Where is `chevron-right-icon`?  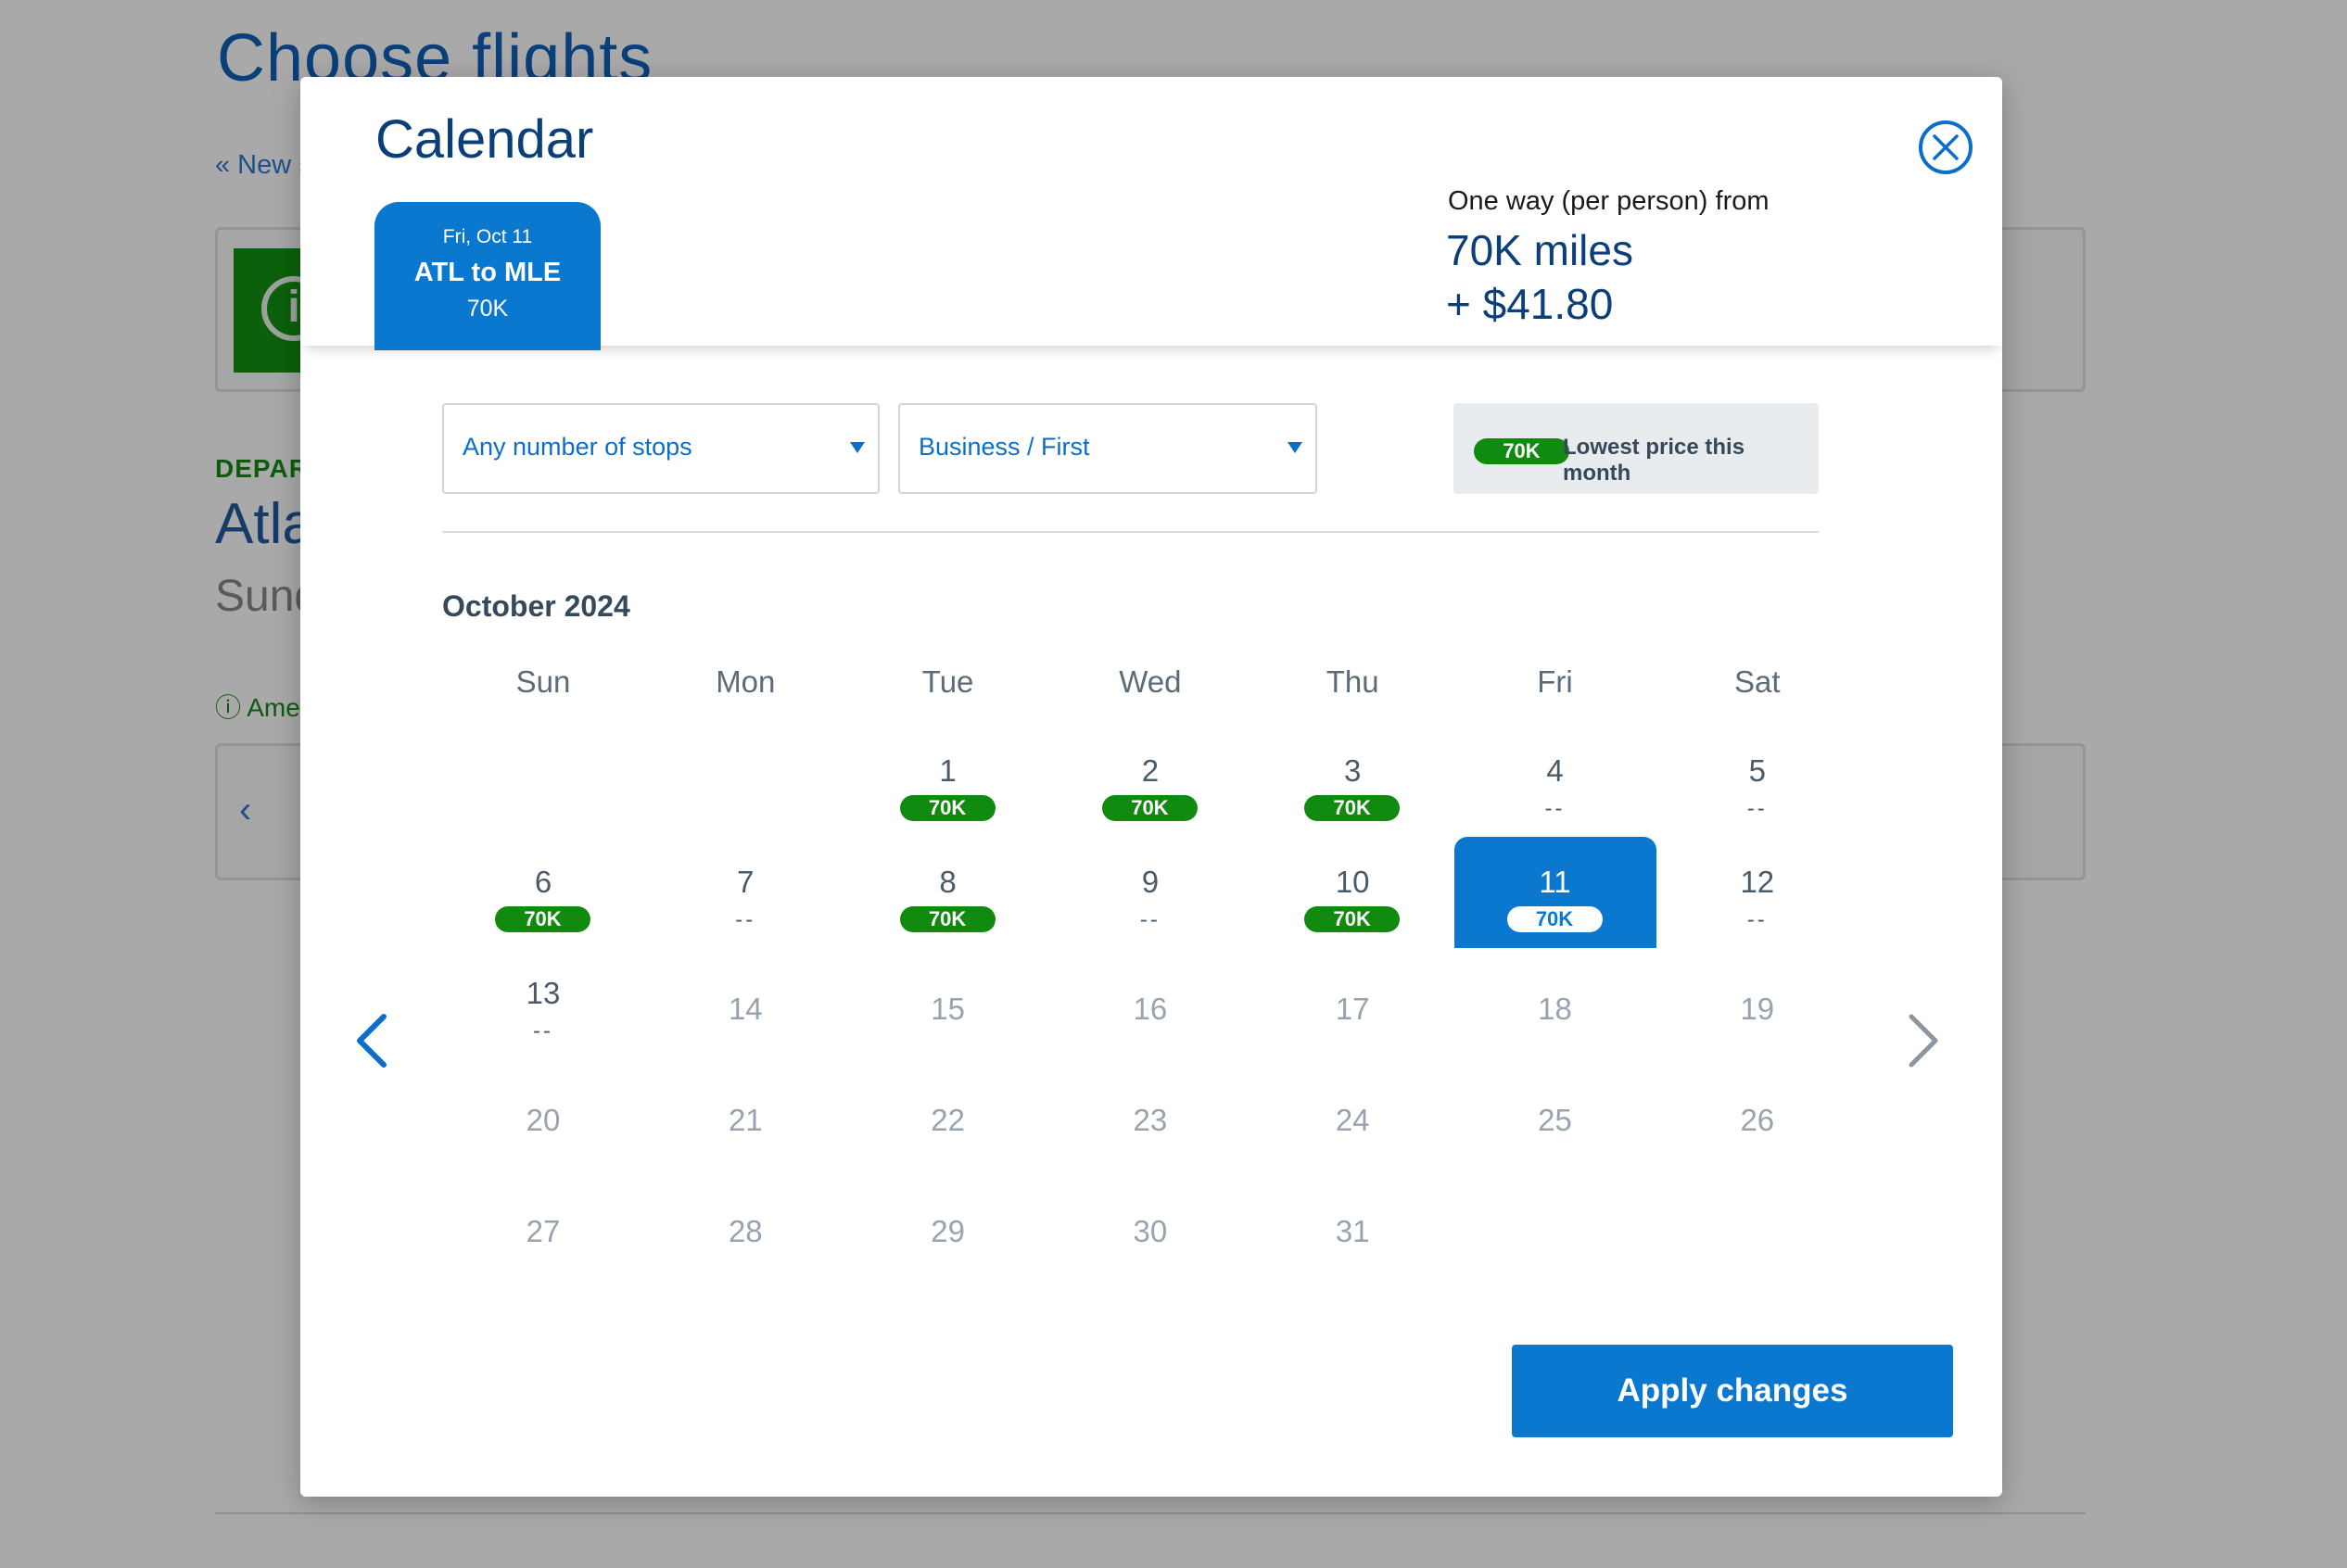 chevron-right-icon is located at coordinates (1923, 1041).